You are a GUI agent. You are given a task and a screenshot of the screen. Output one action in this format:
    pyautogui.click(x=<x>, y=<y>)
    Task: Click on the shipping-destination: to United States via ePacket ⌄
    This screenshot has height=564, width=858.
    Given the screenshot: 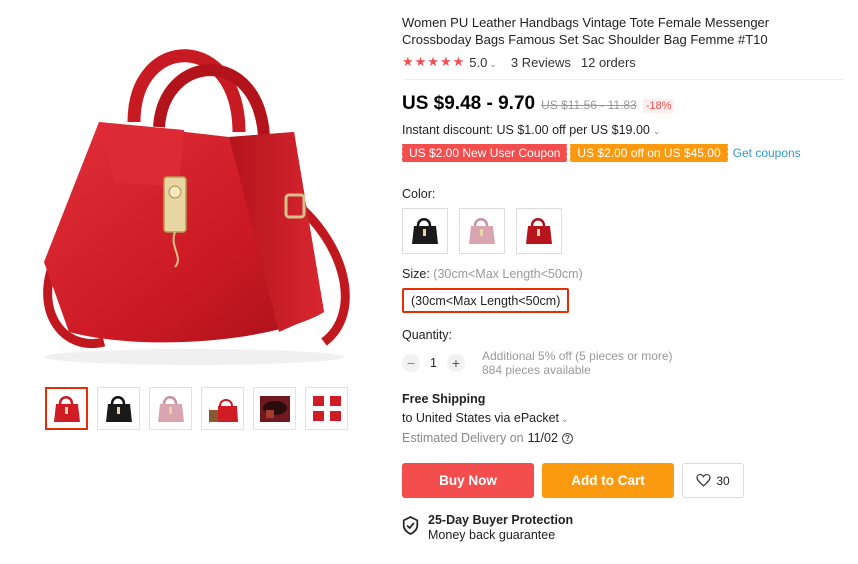 What is the action you would take?
    pyautogui.click(x=622, y=418)
    